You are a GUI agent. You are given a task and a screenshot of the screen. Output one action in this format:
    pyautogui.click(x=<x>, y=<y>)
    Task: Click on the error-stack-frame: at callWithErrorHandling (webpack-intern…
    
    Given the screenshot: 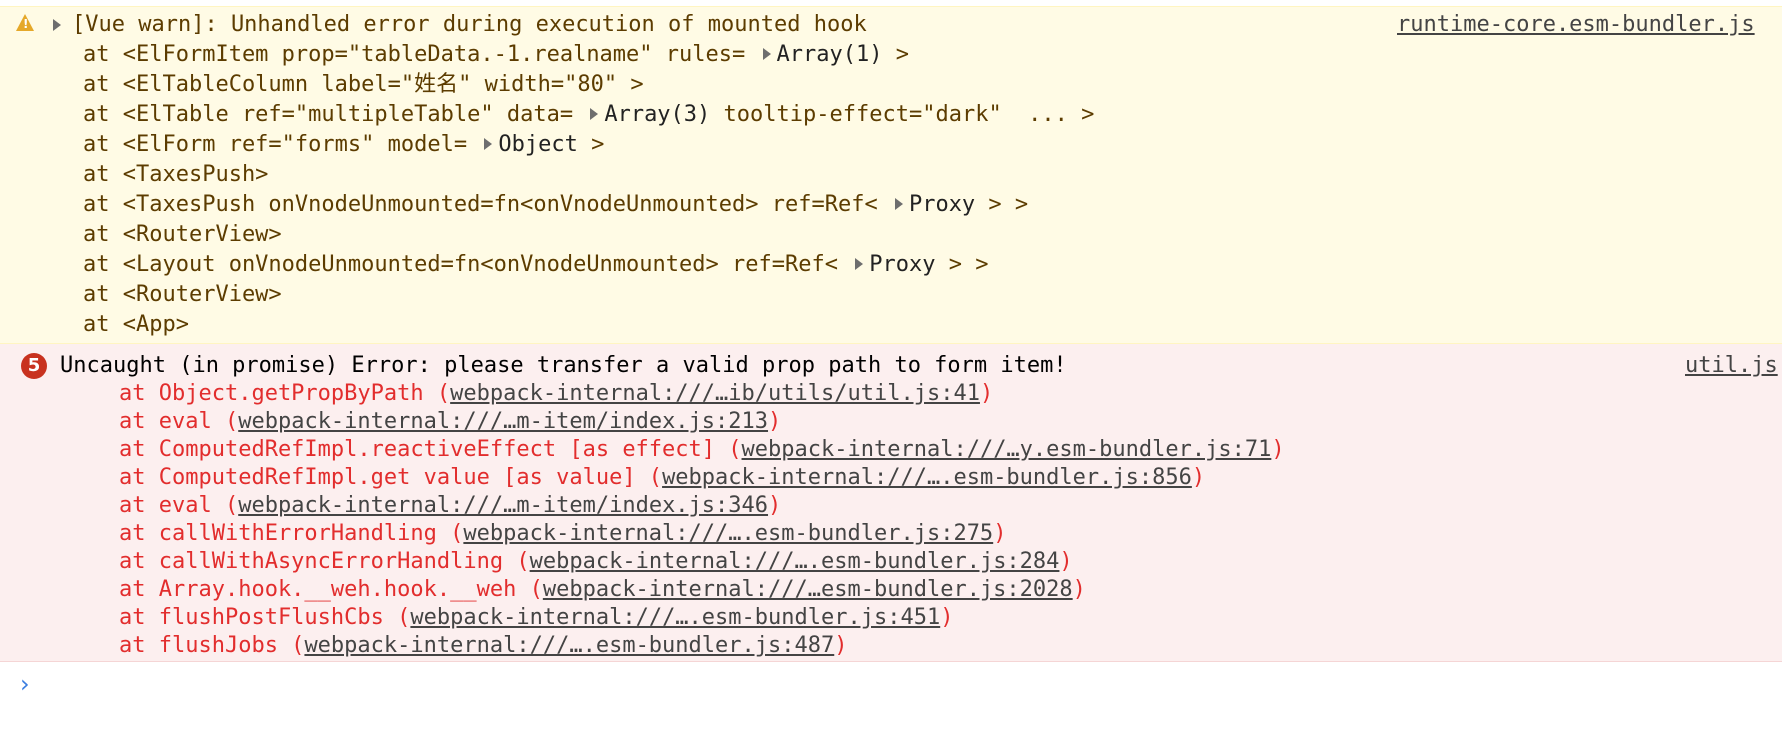 What is the action you would take?
    pyautogui.click(x=562, y=534)
    